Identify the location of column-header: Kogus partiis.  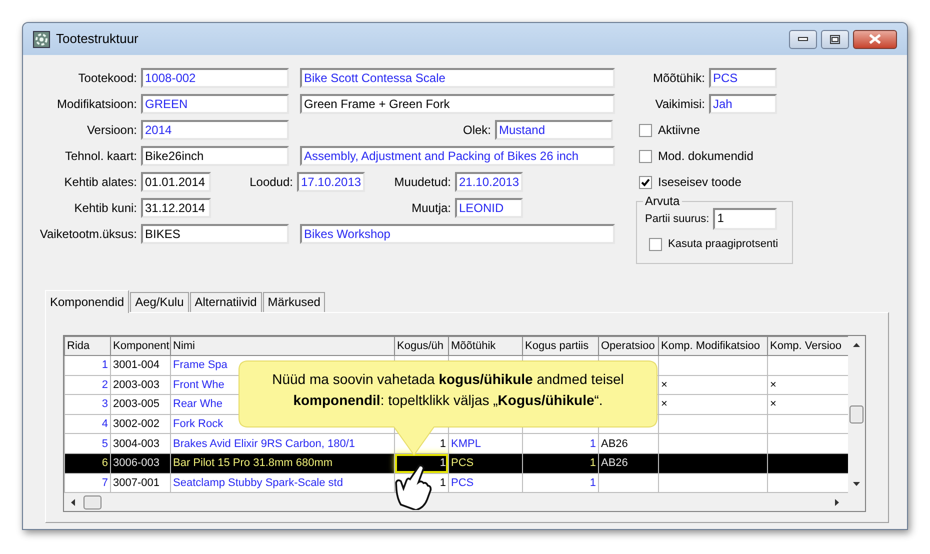
(560, 346).